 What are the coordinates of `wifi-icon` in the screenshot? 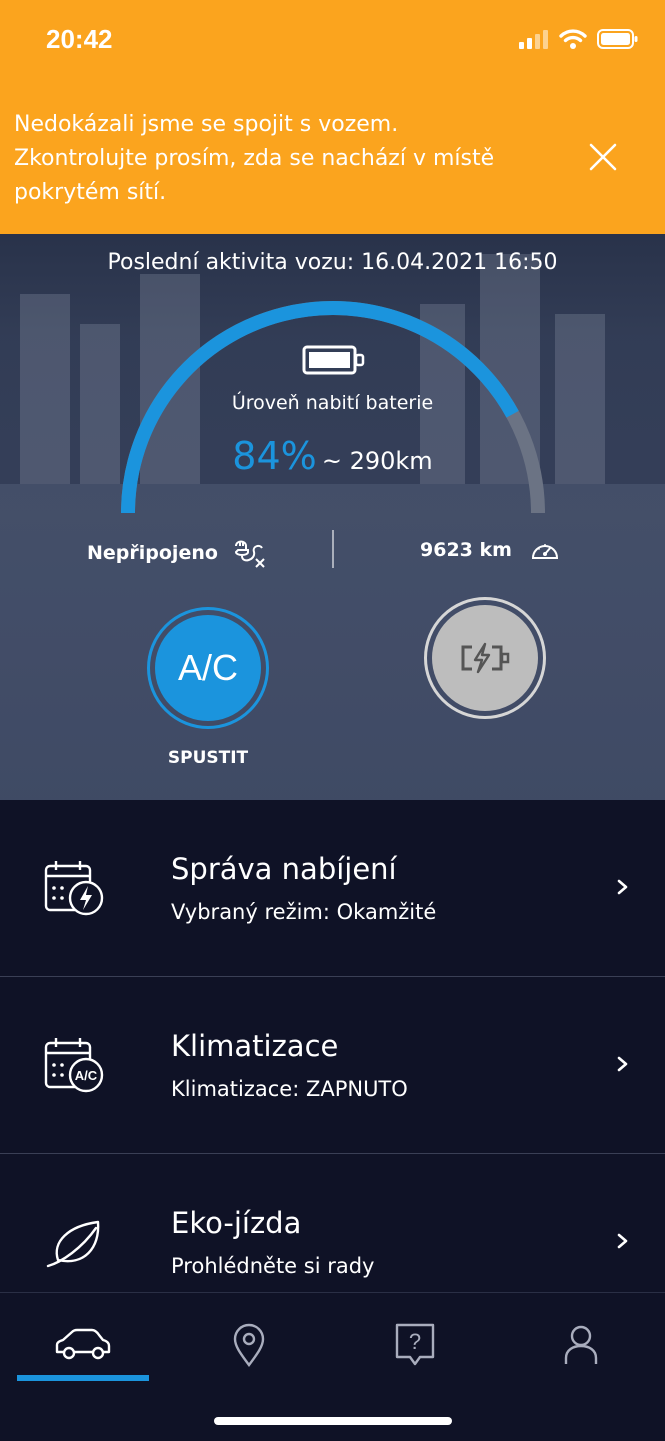 It's located at (573, 39).